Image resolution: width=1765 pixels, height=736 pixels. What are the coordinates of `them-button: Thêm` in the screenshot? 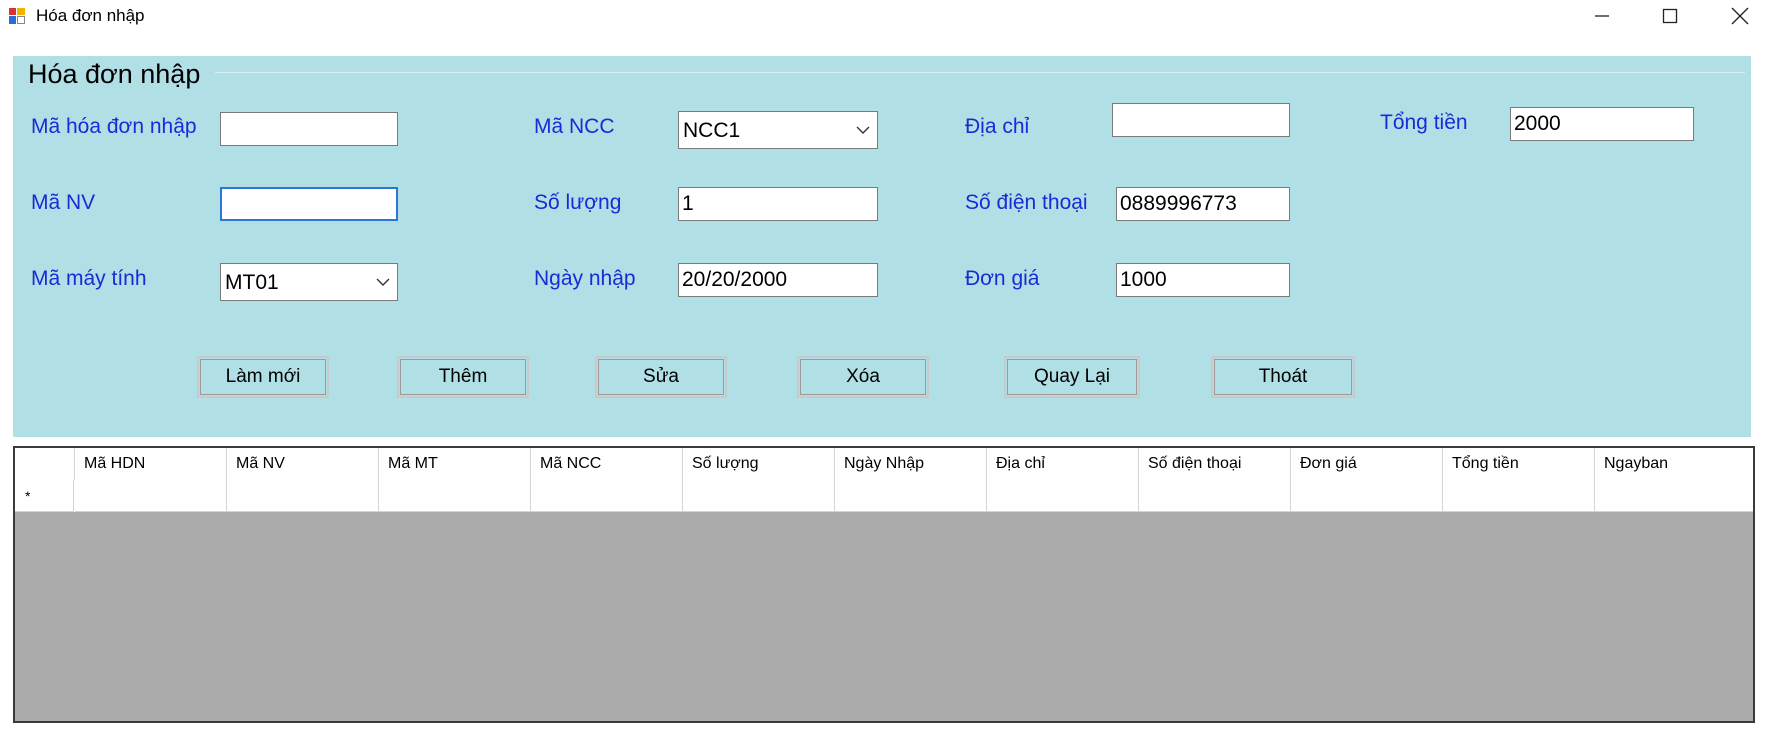 It's located at (463, 377).